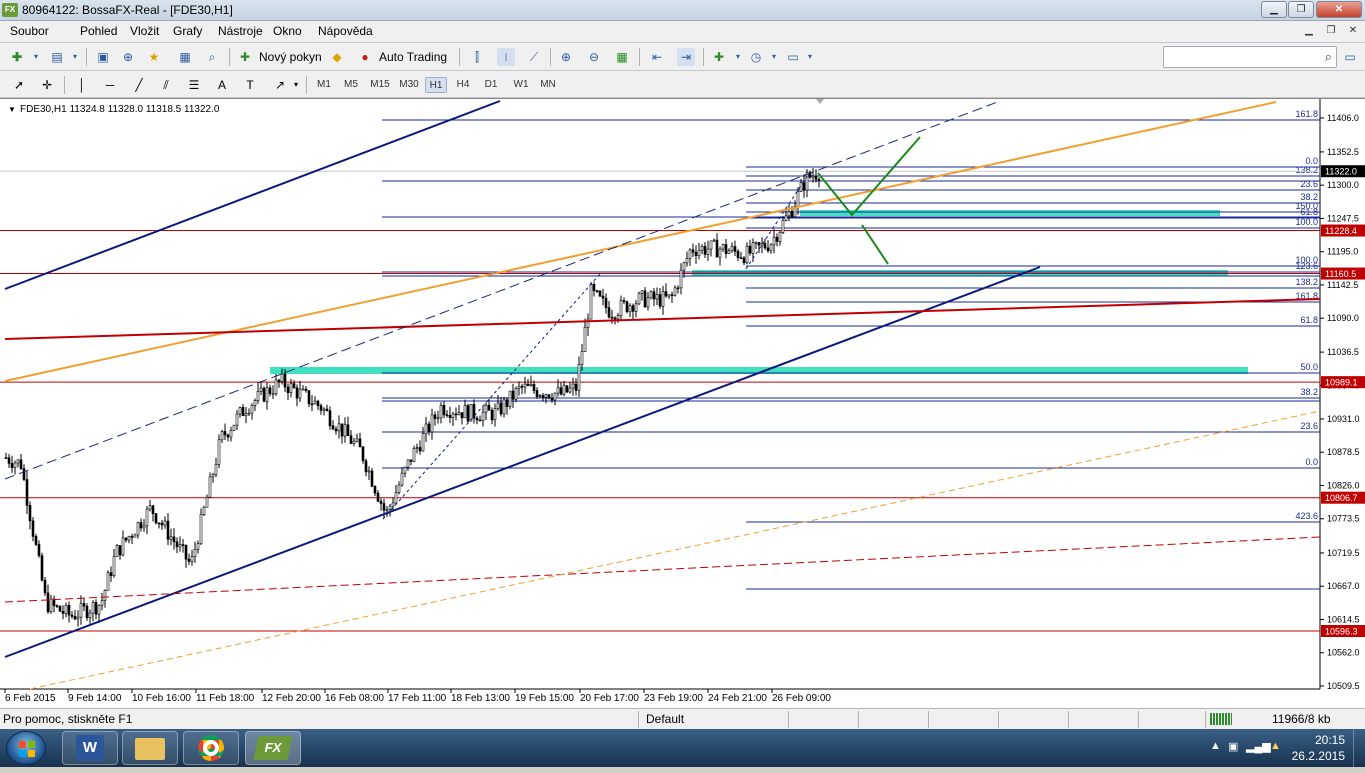  What do you see at coordinates (1331, 31) in the screenshot?
I see `mdi-restore-icon: ❐` at bounding box center [1331, 31].